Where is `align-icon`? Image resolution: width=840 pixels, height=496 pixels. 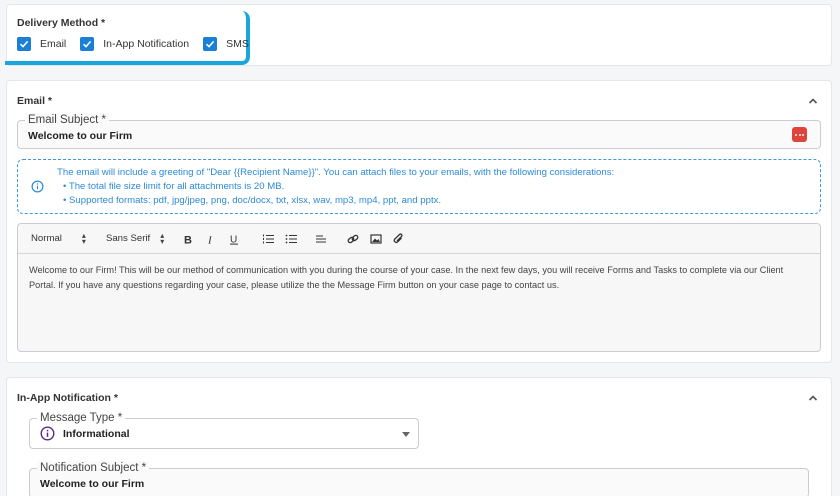 align-icon is located at coordinates (321, 239).